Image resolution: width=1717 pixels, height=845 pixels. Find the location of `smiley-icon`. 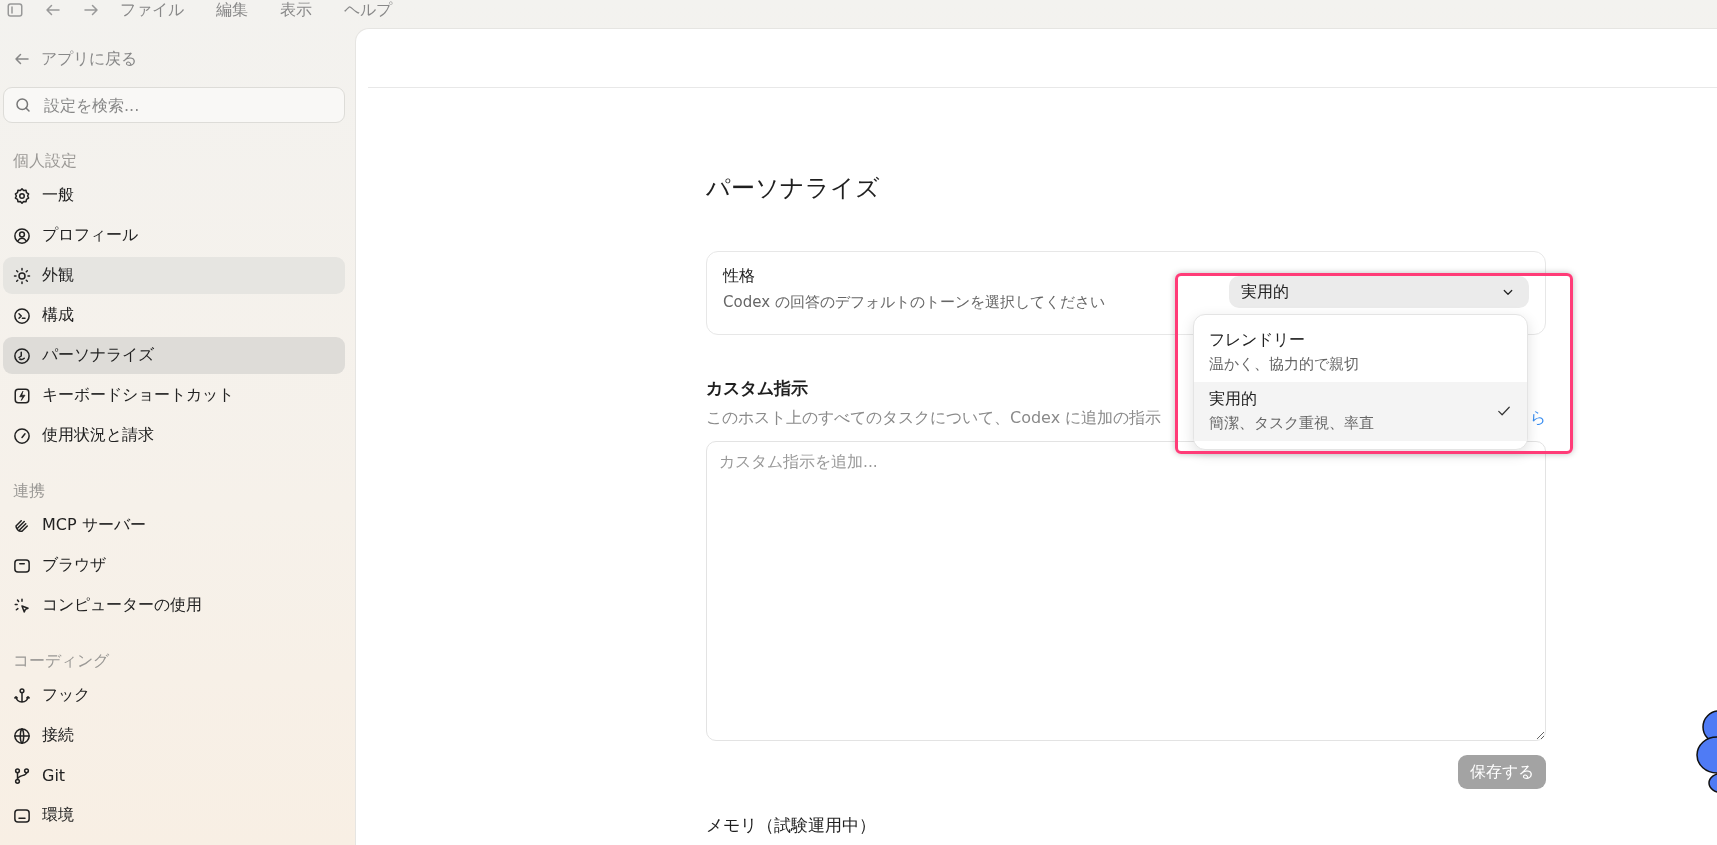

smiley-icon is located at coordinates (22, 355).